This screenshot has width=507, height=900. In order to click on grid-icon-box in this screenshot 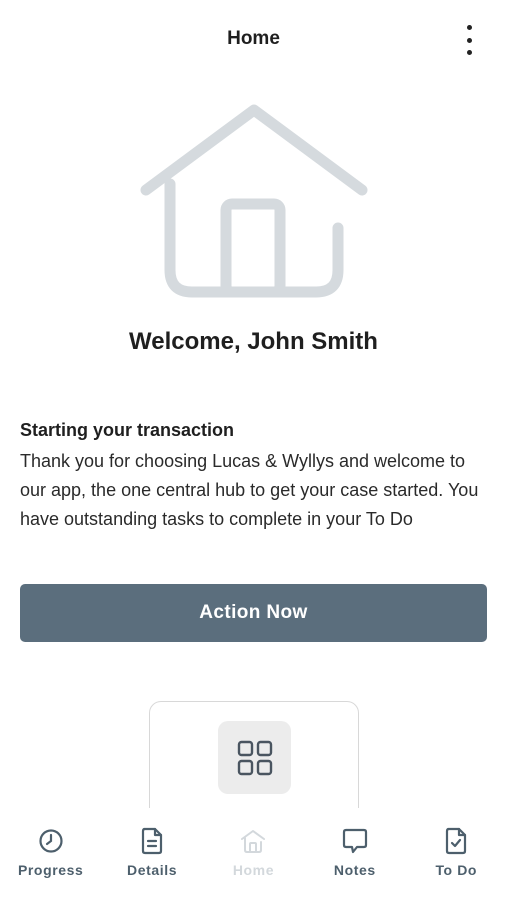, I will do `click(254, 757)`.